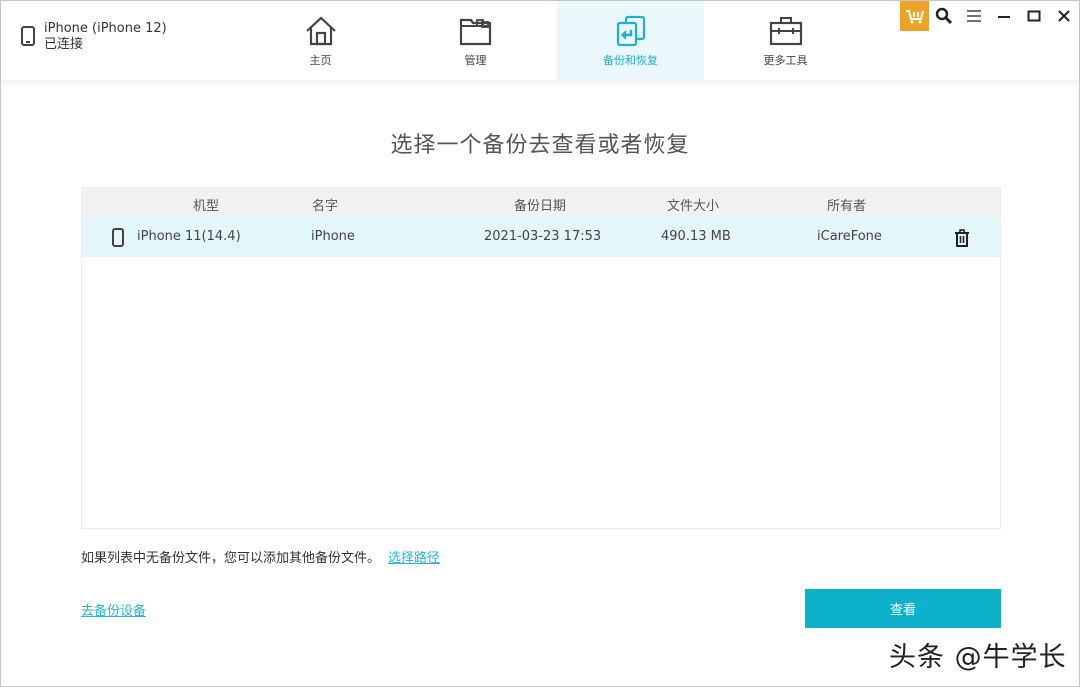  Describe the element at coordinates (189, 236) in the screenshot. I see `cell-model: iPhone 11(14.4)` at that location.